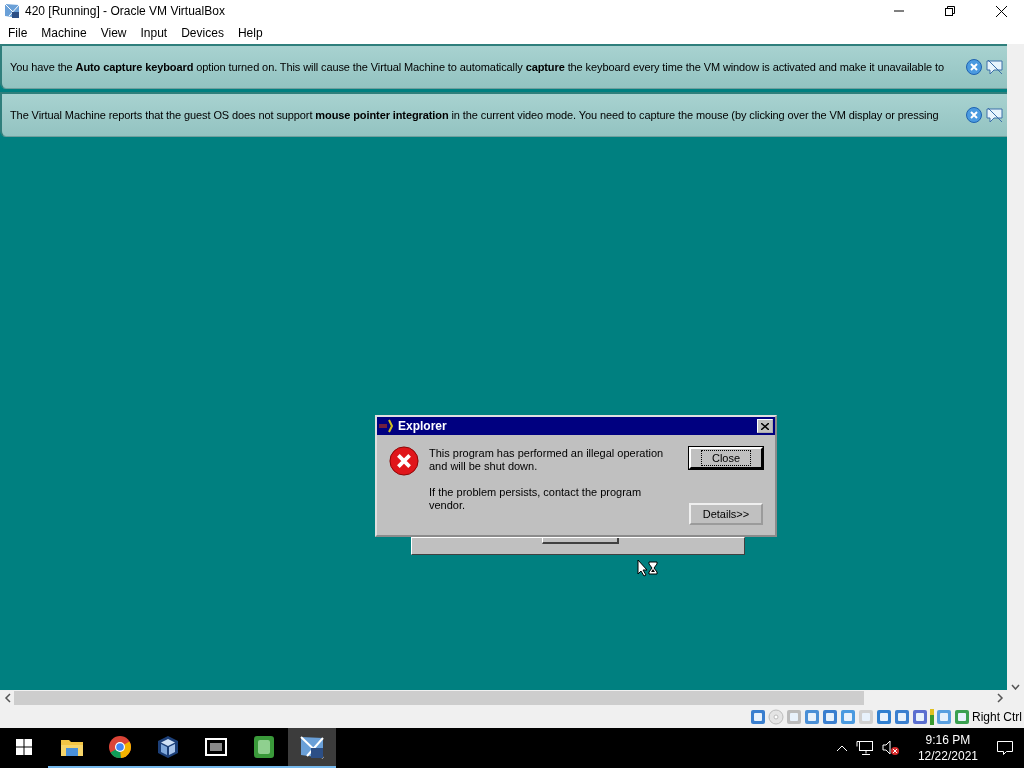  What do you see at coordinates (154, 33) in the screenshot?
I see `menu-item: Input` at bounding box center [154, 33].